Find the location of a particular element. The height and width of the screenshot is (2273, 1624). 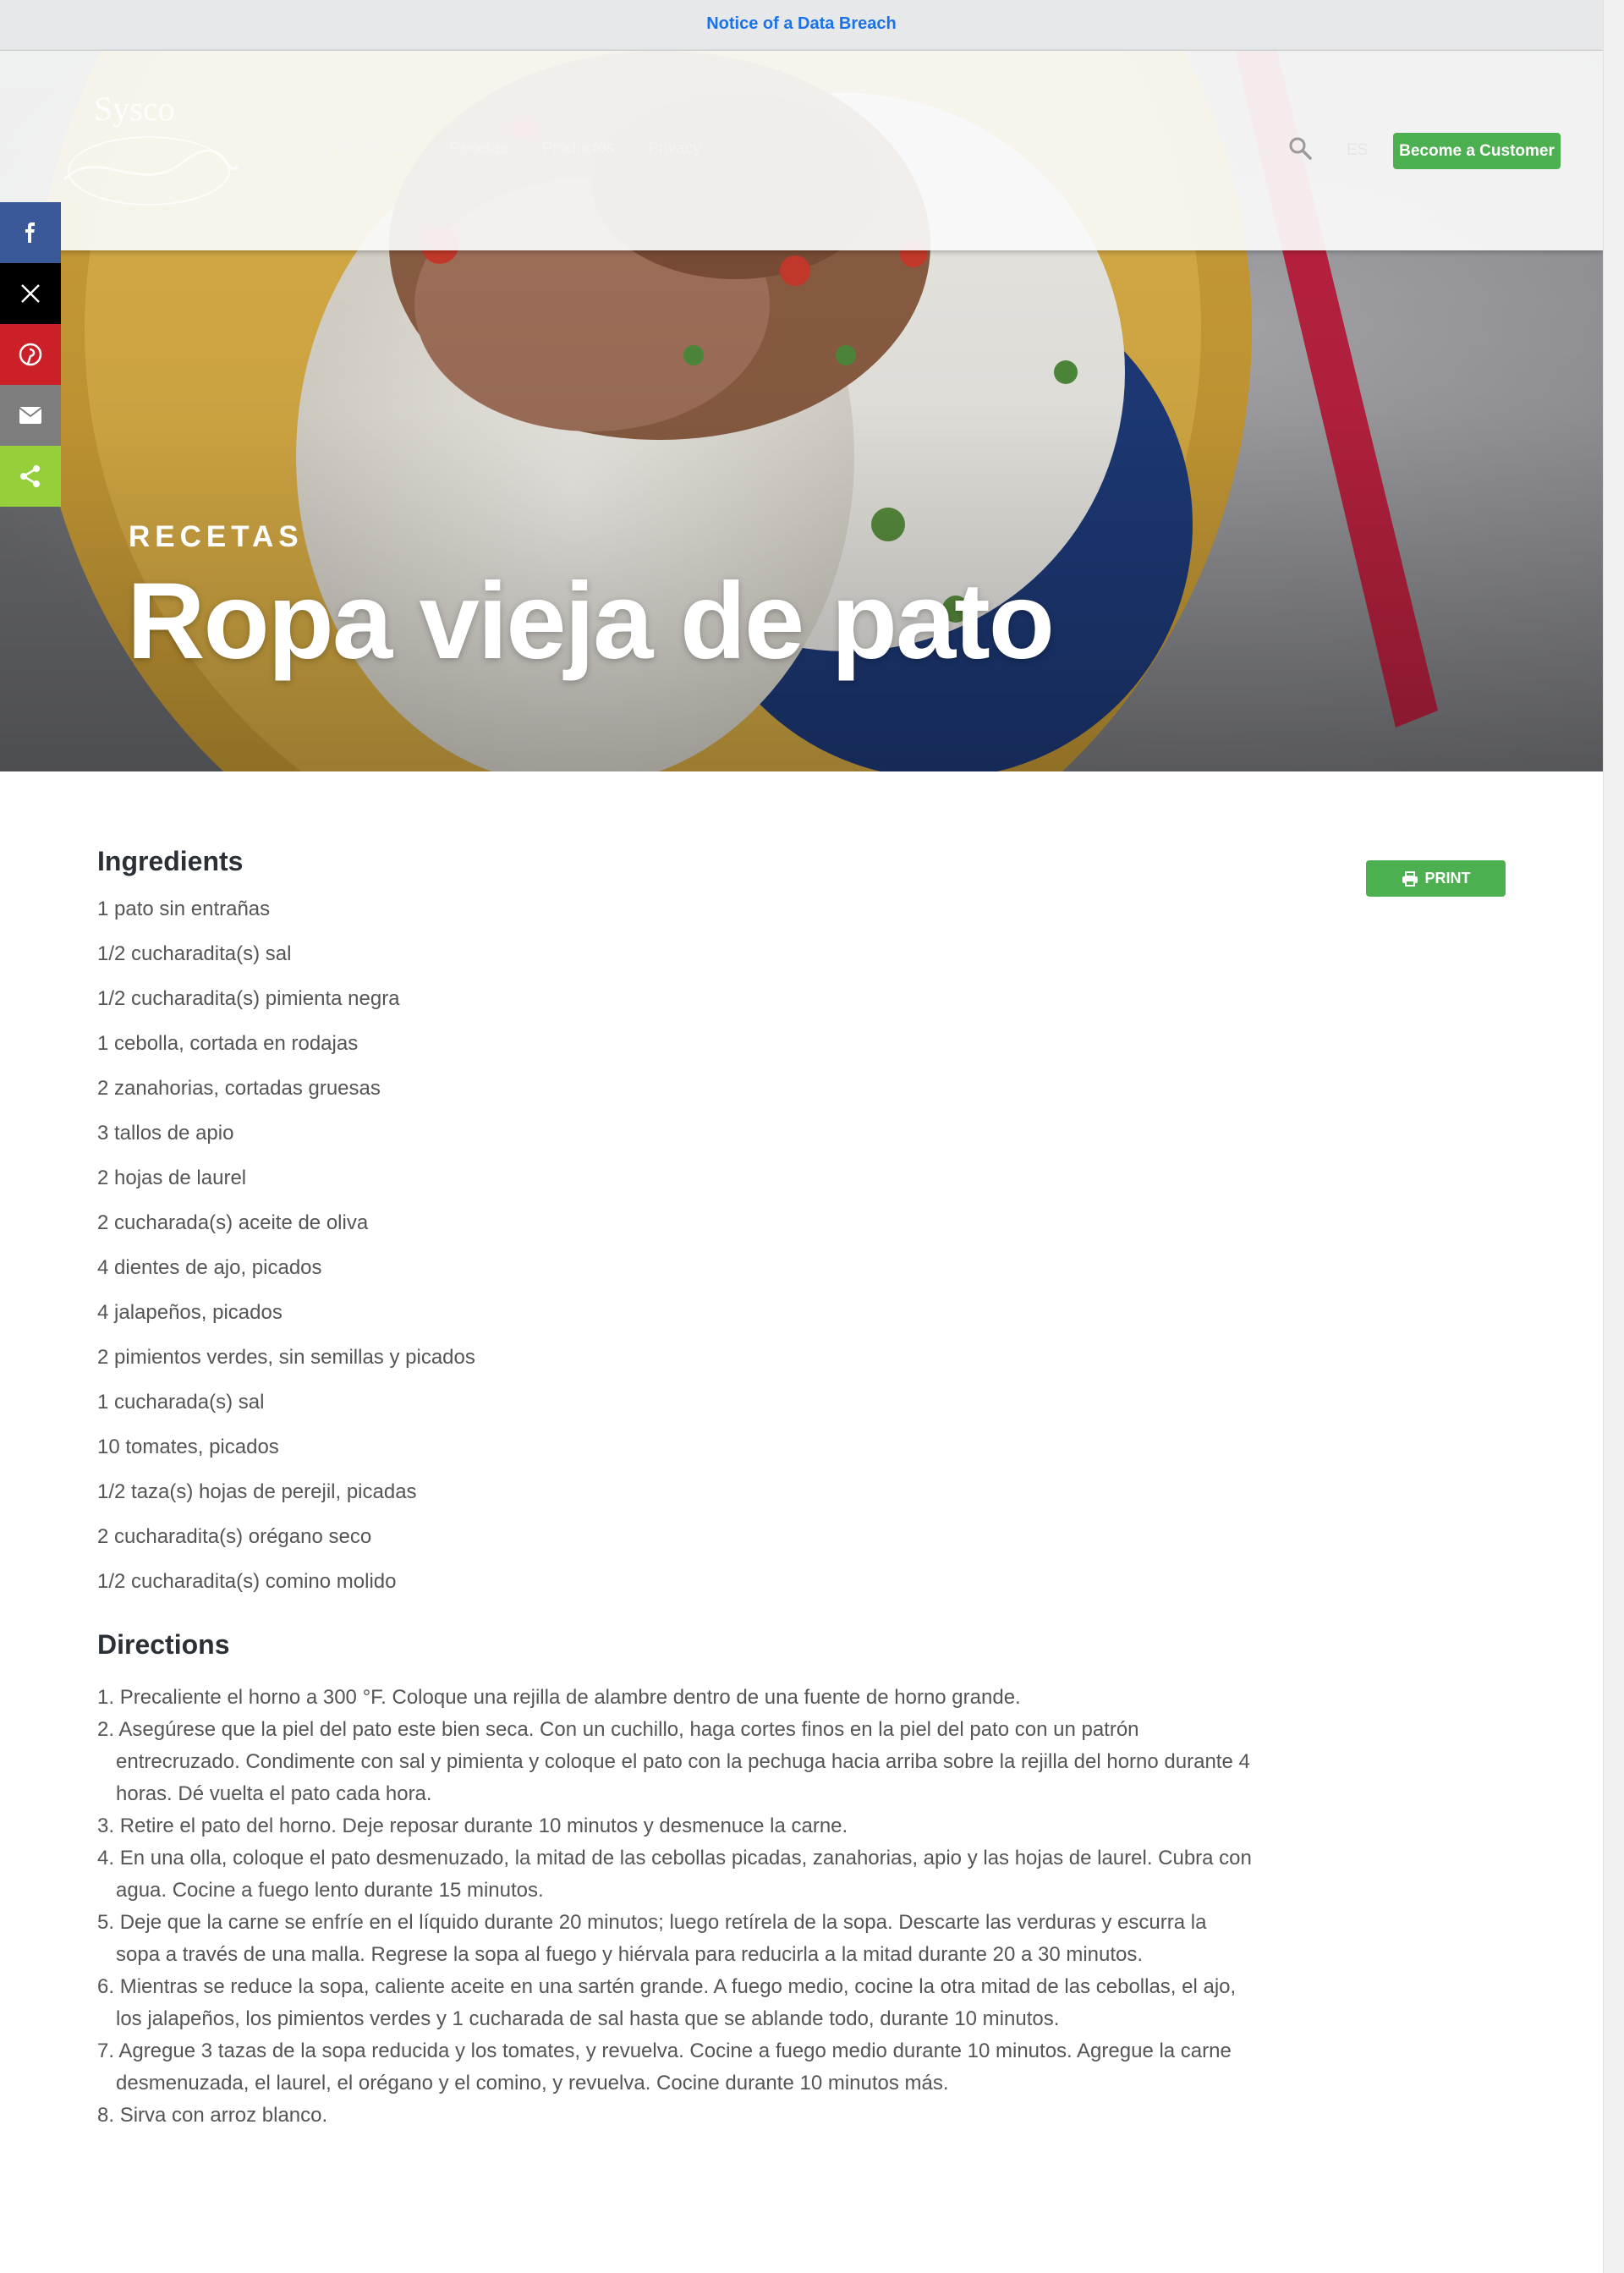

hero-eyebrow: RECETAS is located at coordinates (217, 536).